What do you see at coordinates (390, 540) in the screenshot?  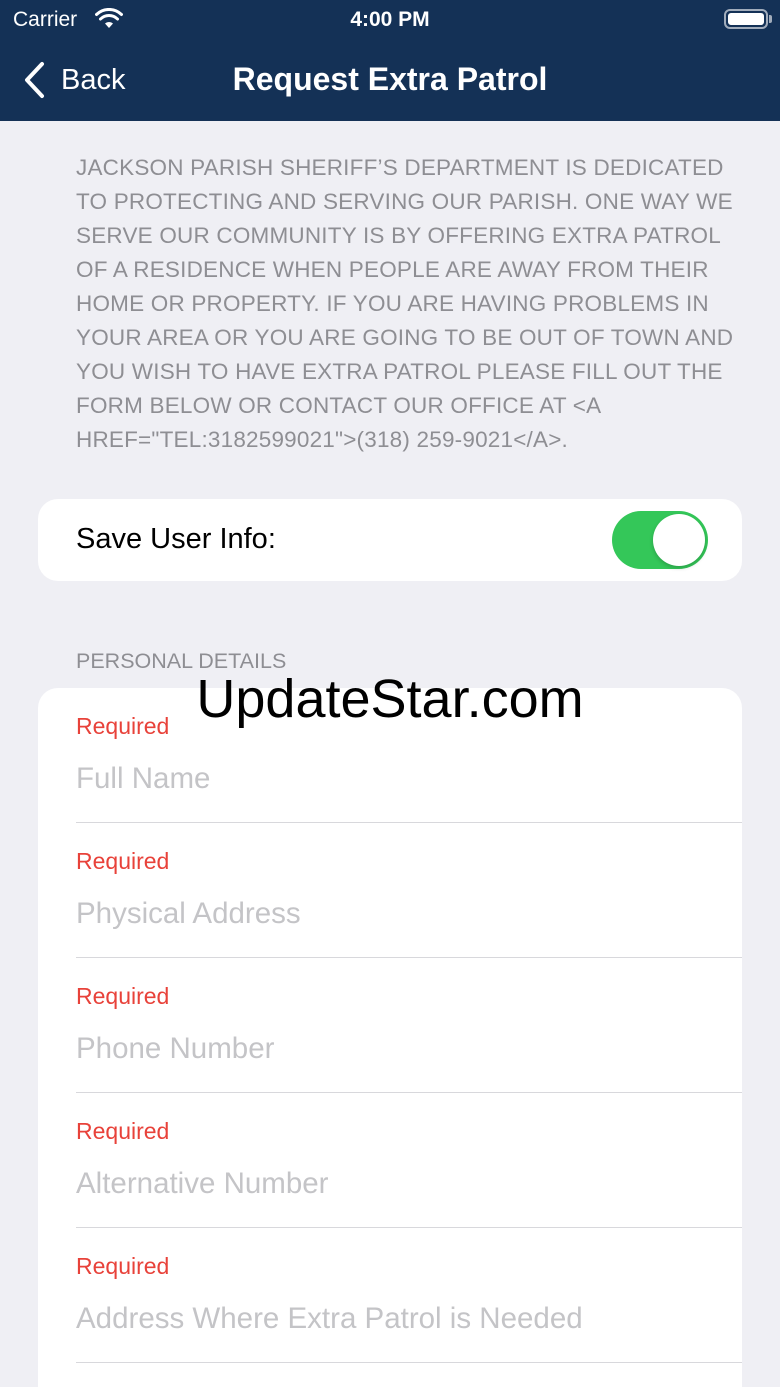 I see `save-user-info-row: Save User Info:` at bounding box center [390, 540].